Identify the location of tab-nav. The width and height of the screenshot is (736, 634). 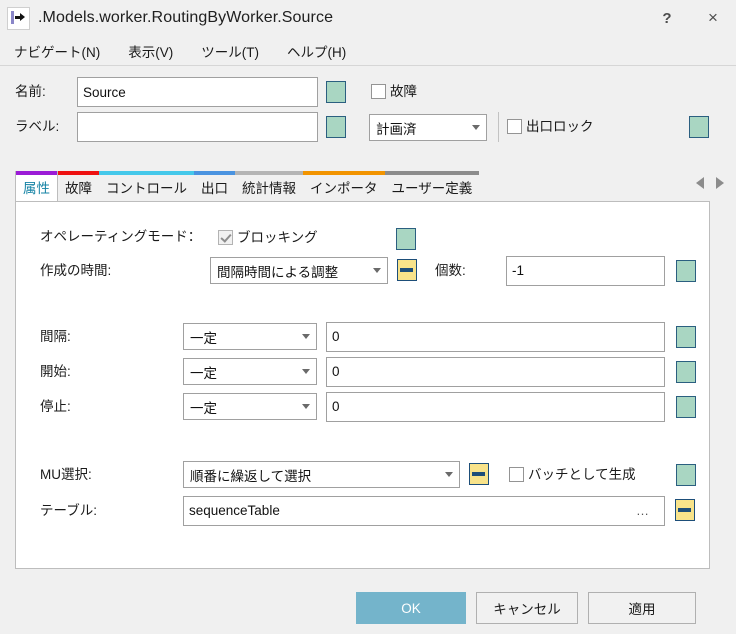
(710, 183).